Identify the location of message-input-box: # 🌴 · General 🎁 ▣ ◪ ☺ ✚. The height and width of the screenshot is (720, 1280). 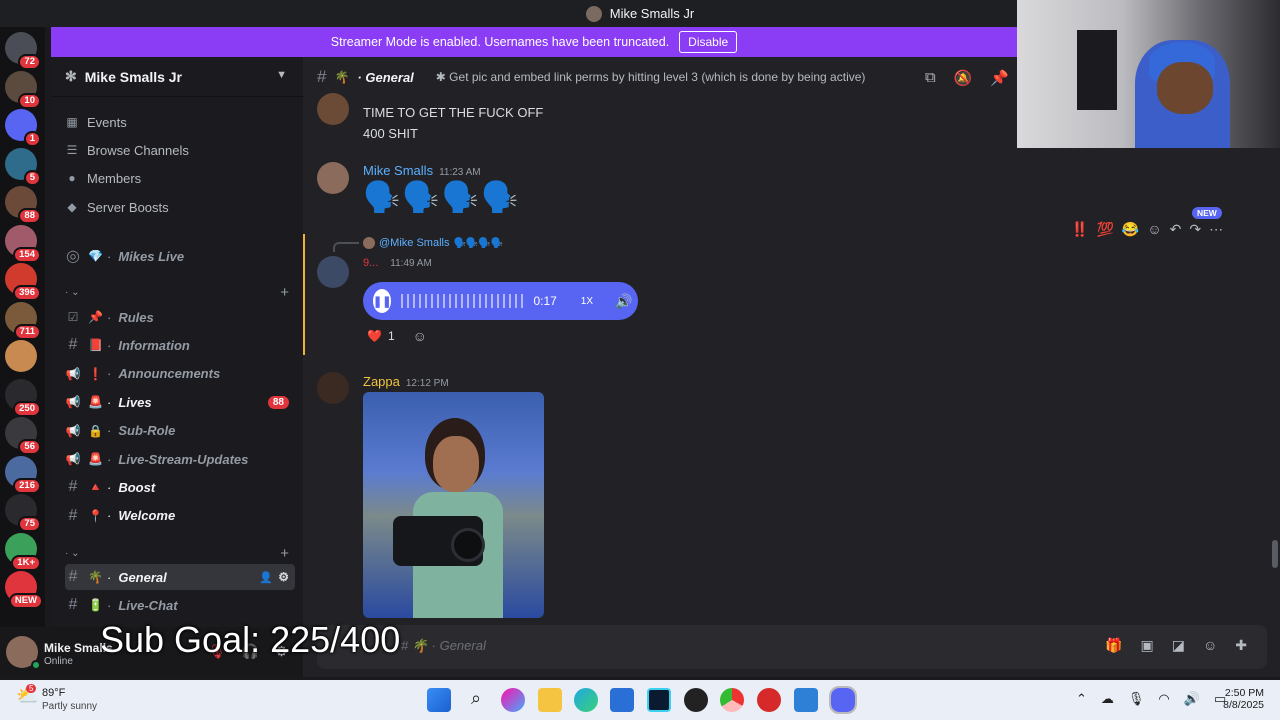
(792, 647).